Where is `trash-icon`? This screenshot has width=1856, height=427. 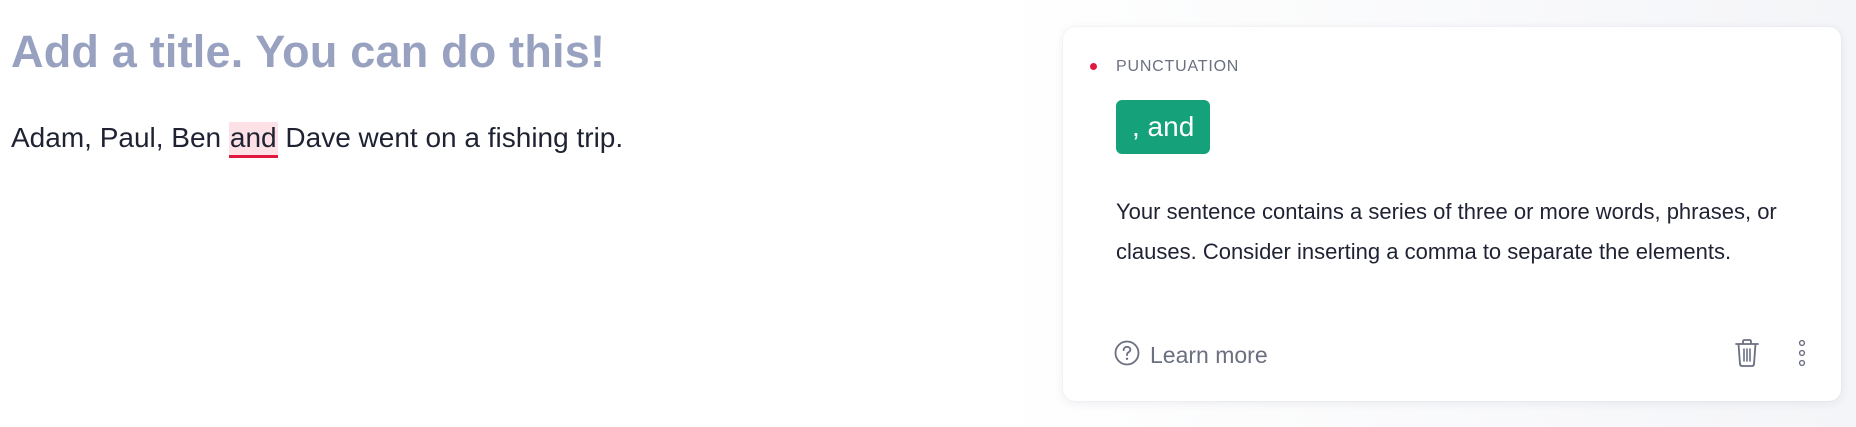 trash-icon is located at coordinates (1747, 355).